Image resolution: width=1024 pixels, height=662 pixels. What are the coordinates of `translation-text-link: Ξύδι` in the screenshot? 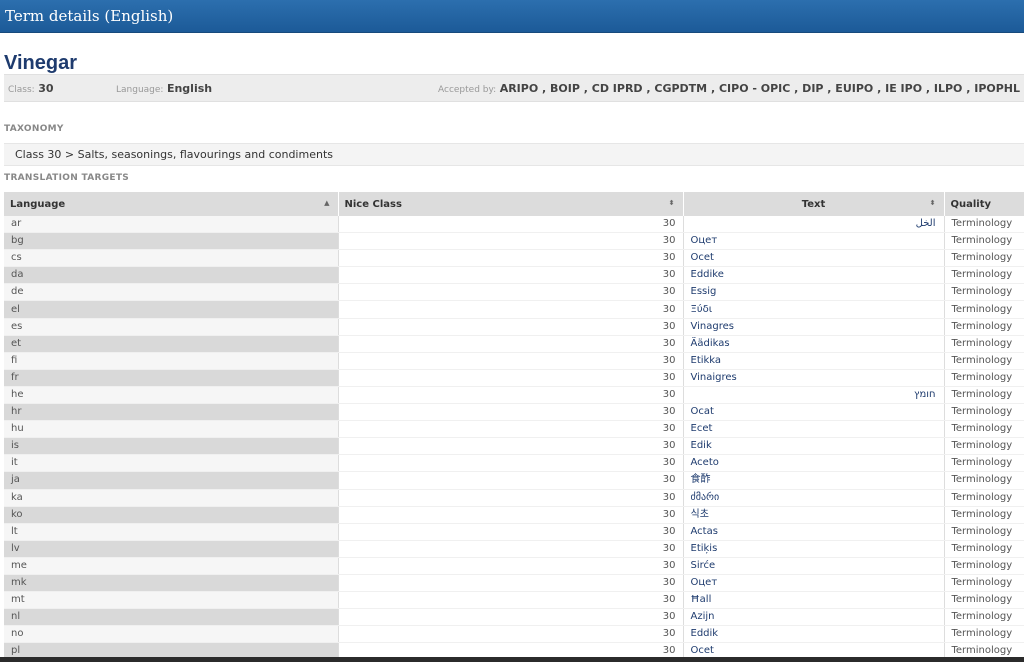 It's located at (814, 309).